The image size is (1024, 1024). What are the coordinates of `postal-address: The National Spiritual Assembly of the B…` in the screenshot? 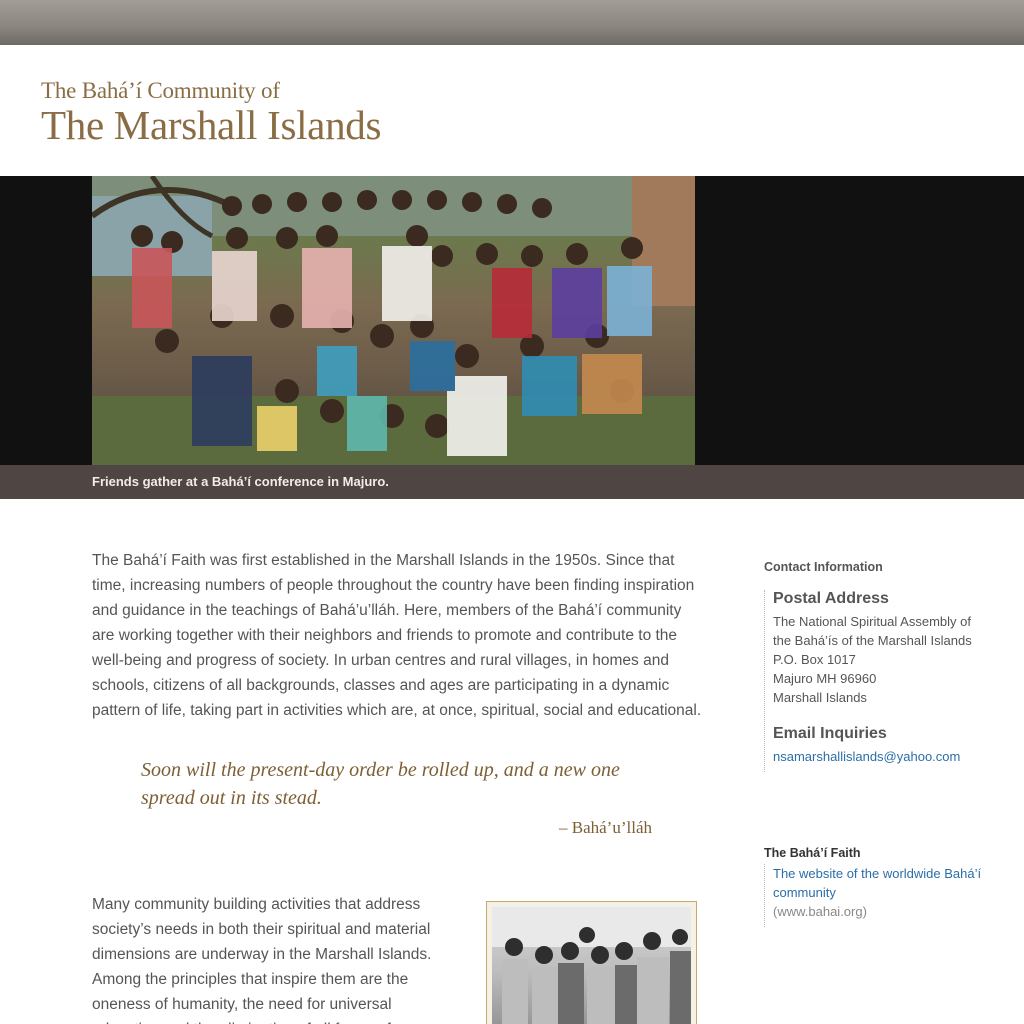 It's located at (888, 659).